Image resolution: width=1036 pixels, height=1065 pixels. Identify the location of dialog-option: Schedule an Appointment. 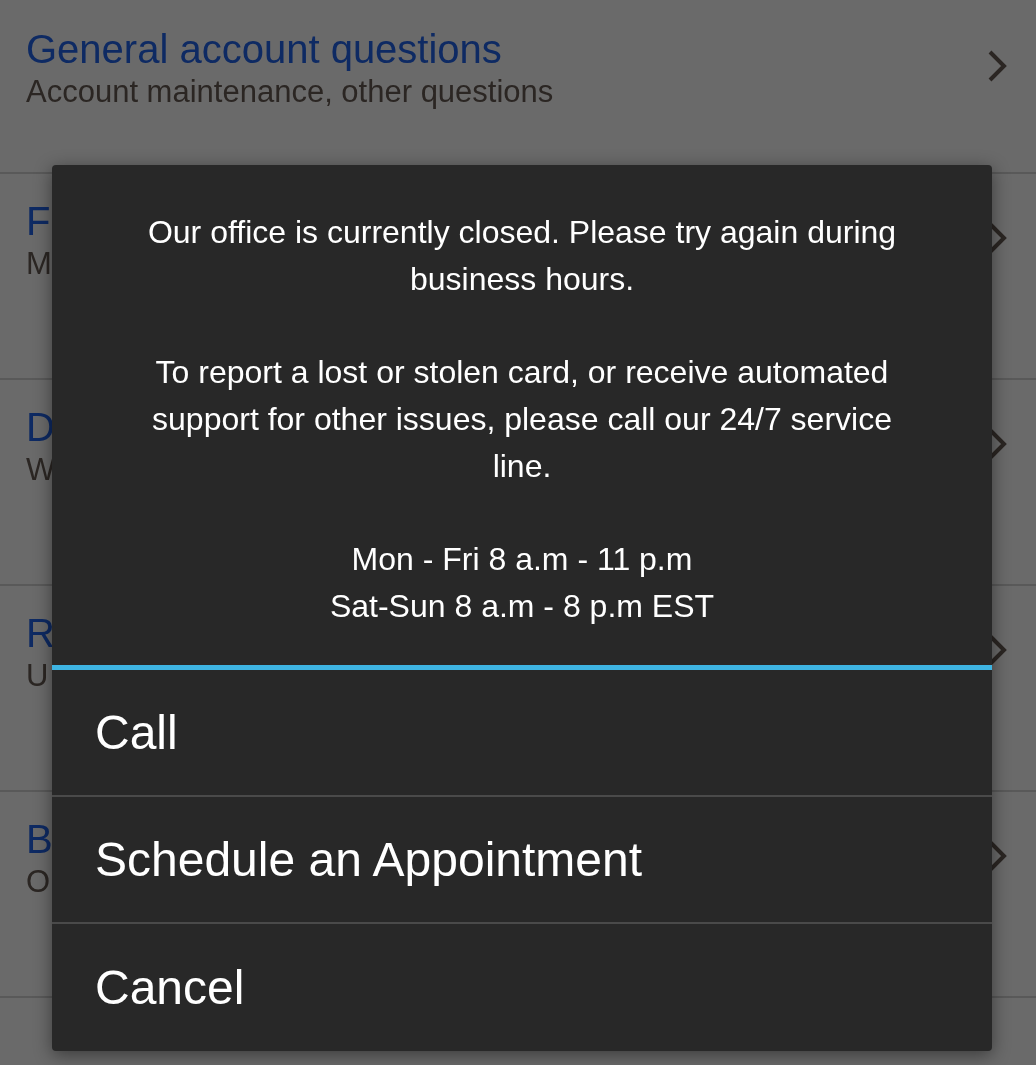
(522, 861).